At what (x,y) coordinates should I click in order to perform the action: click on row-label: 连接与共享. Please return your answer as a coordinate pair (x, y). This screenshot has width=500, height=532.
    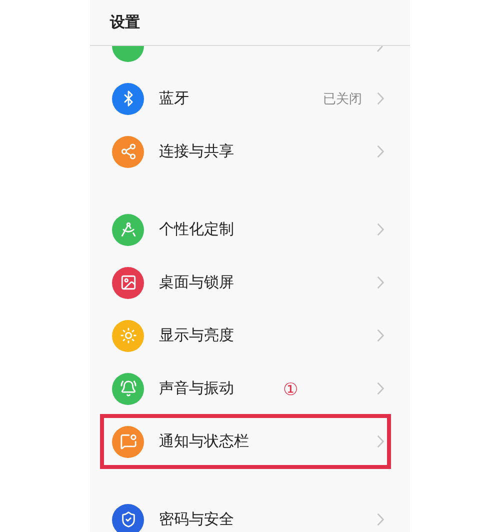
    Looking at the image, I should click on (196, 151).